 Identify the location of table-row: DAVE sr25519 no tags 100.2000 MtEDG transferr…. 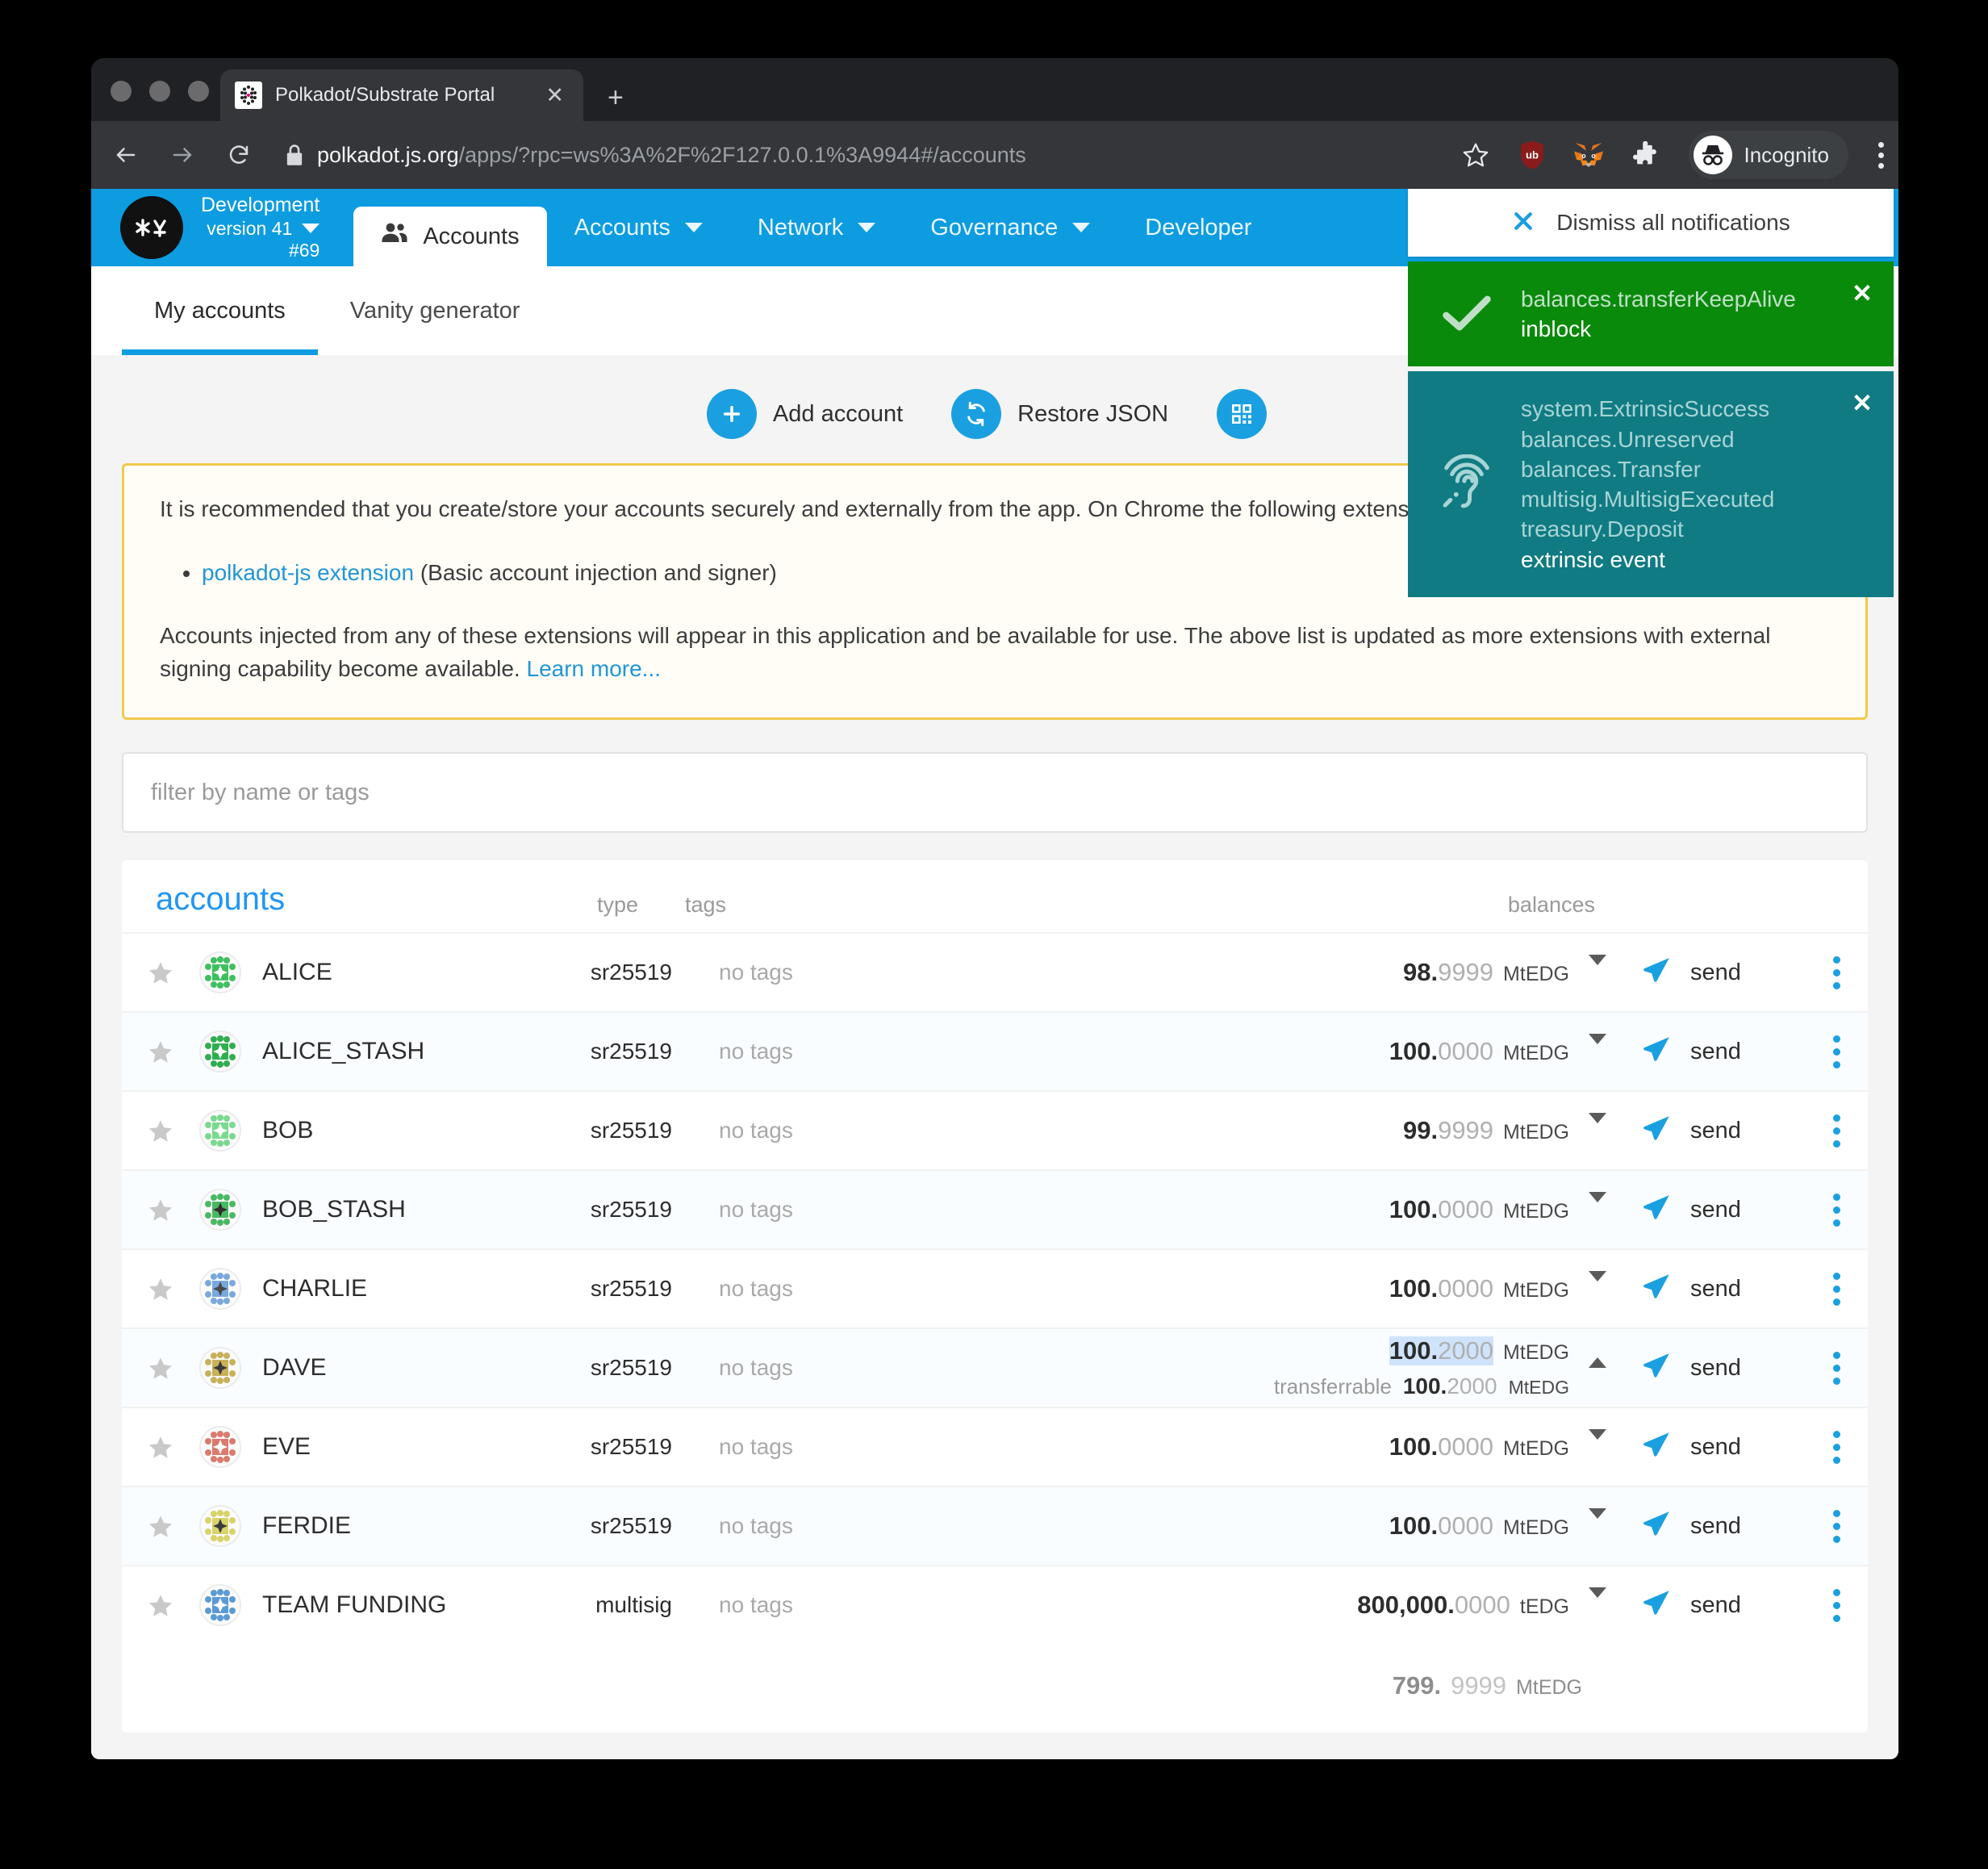
(995, 1368).